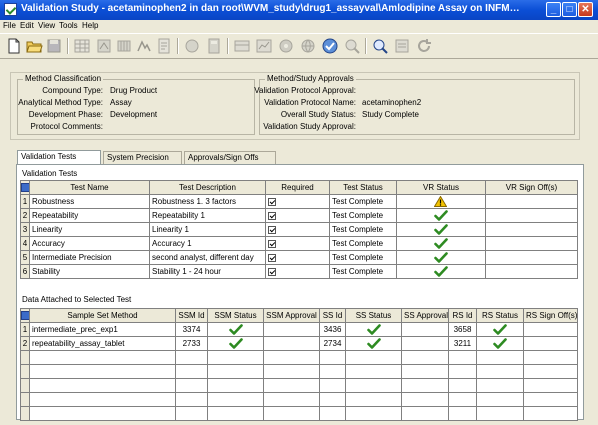  Describe the element at coordinates (68, 25) in the screenshot. I see `menu-tools: Tools` at that location.